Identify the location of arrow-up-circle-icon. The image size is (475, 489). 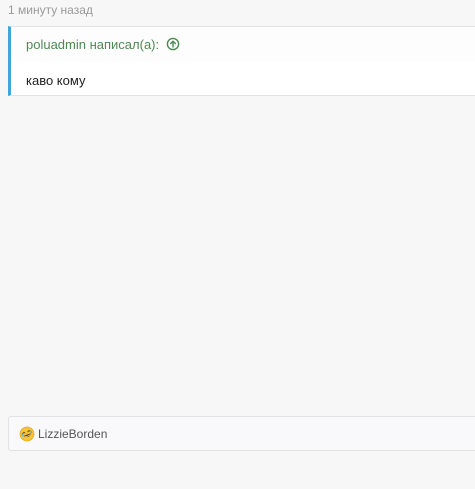
(173, 44).